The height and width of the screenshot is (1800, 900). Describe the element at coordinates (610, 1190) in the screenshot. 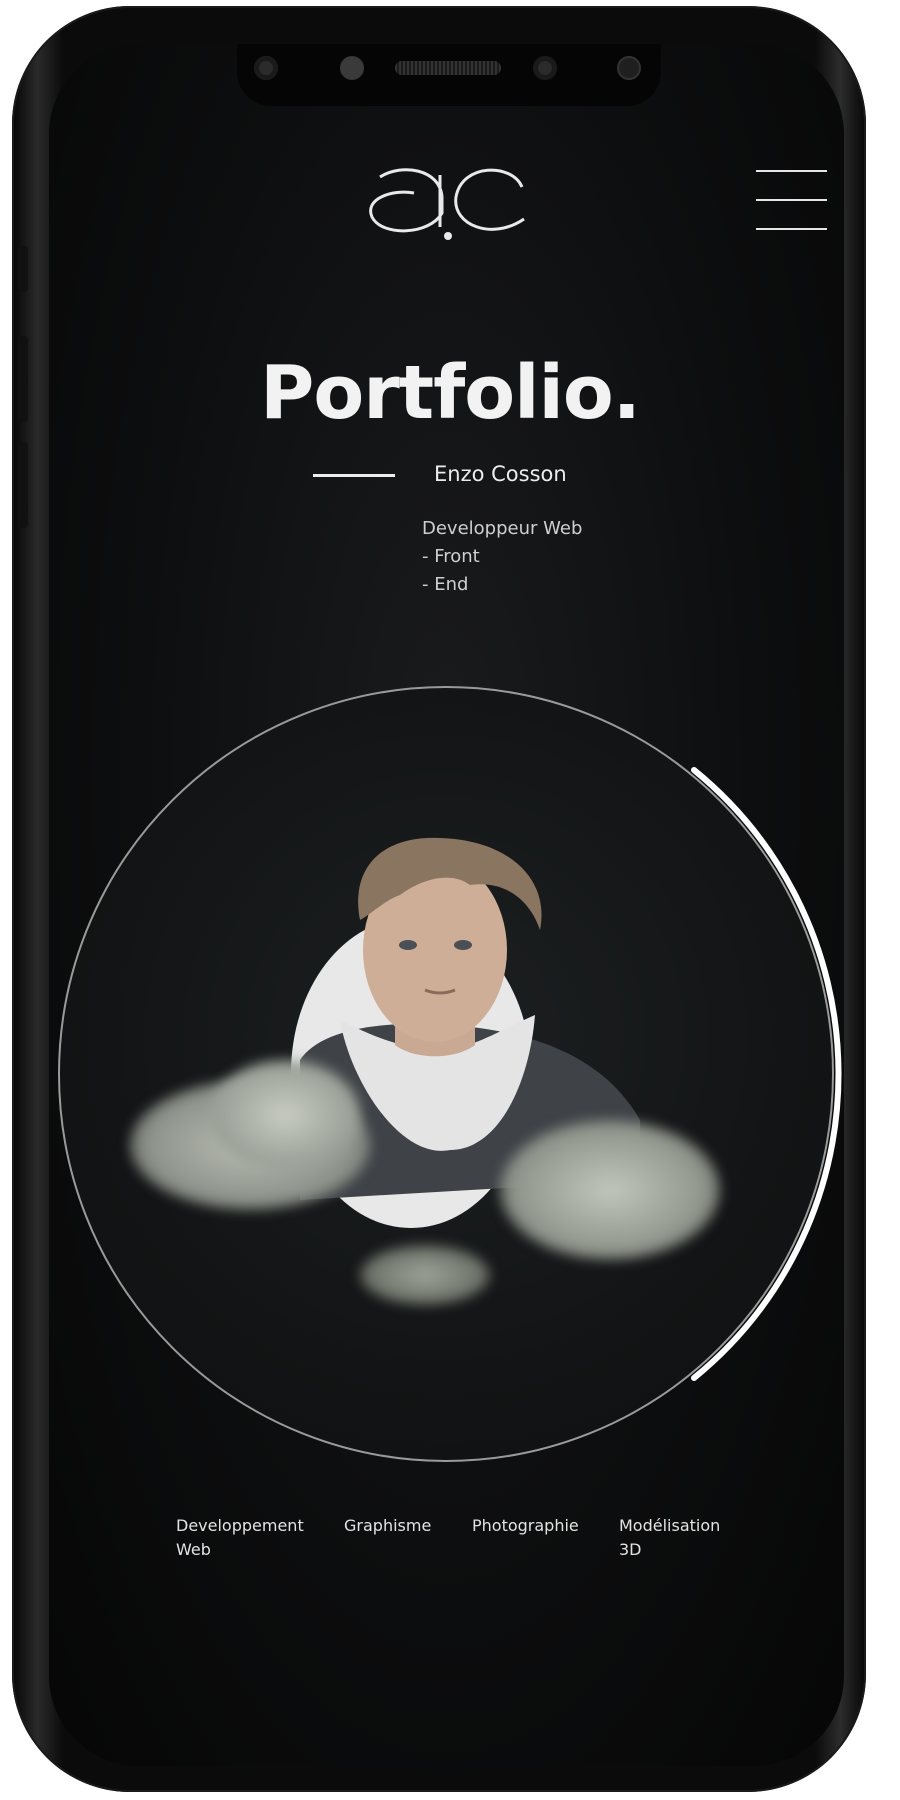

I see `cloud-right-decoration` at that location.